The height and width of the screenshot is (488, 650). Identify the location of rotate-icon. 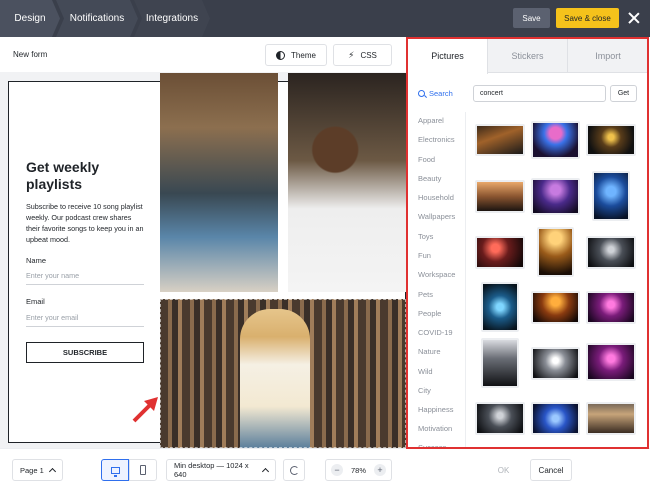
(294, 470).